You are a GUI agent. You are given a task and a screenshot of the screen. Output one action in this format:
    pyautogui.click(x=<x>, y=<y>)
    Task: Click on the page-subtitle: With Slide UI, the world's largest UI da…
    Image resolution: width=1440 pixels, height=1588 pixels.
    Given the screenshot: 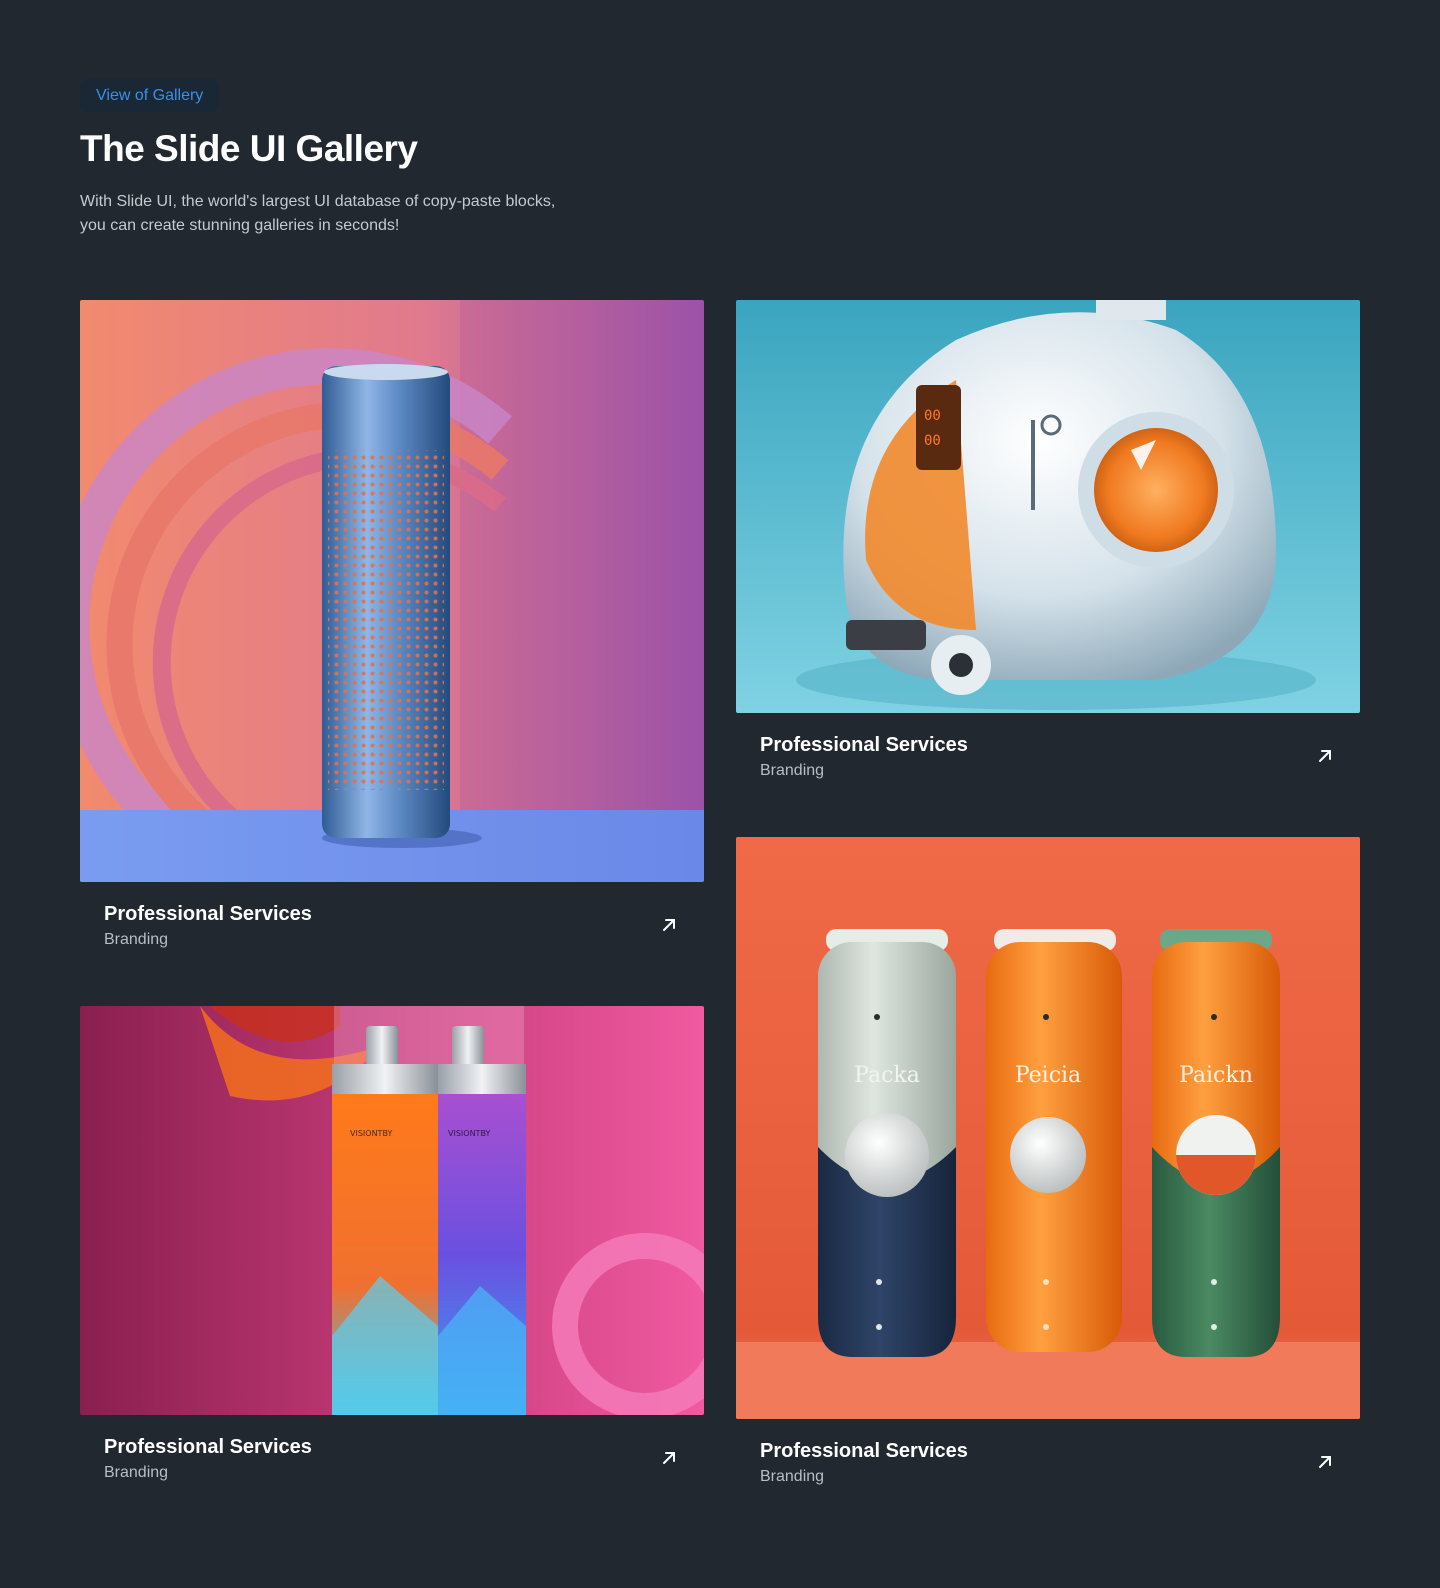 What is the action you would take?
    pyautogui.click(x=318, y=213)
    